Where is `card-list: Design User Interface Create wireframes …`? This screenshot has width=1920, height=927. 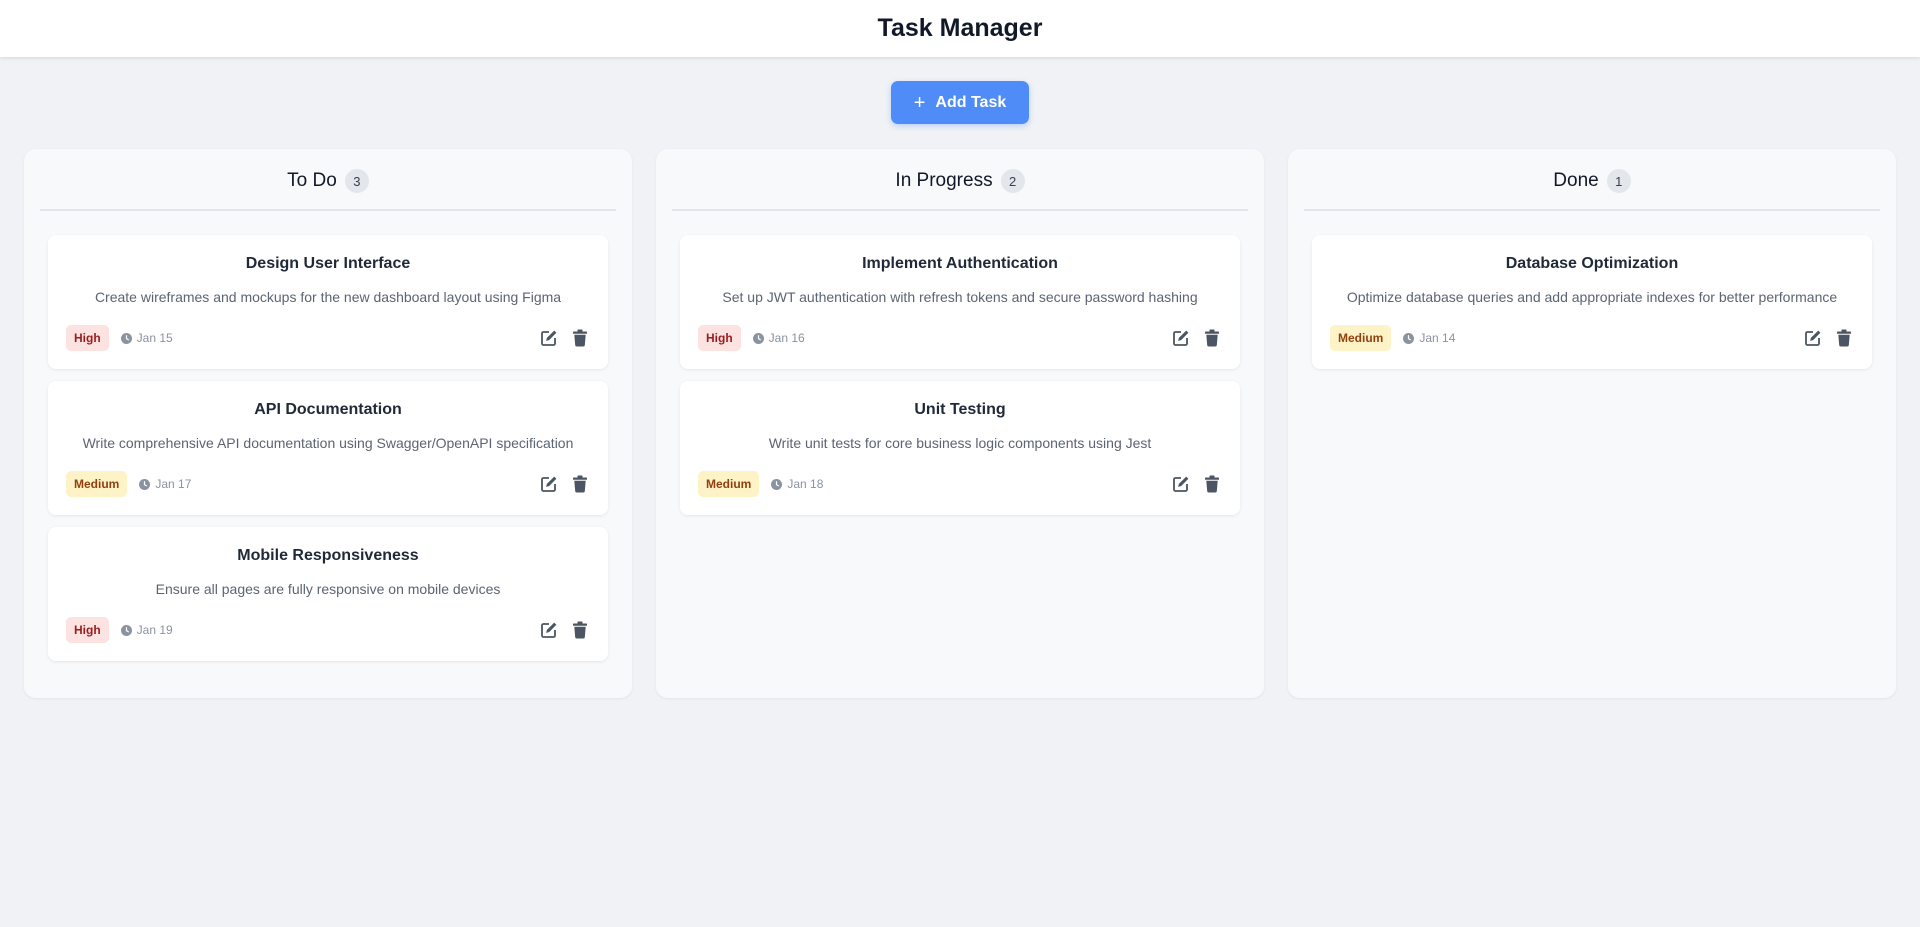 card-list: Design User Interface Create wireframes … is located at coordinates (328, 436).